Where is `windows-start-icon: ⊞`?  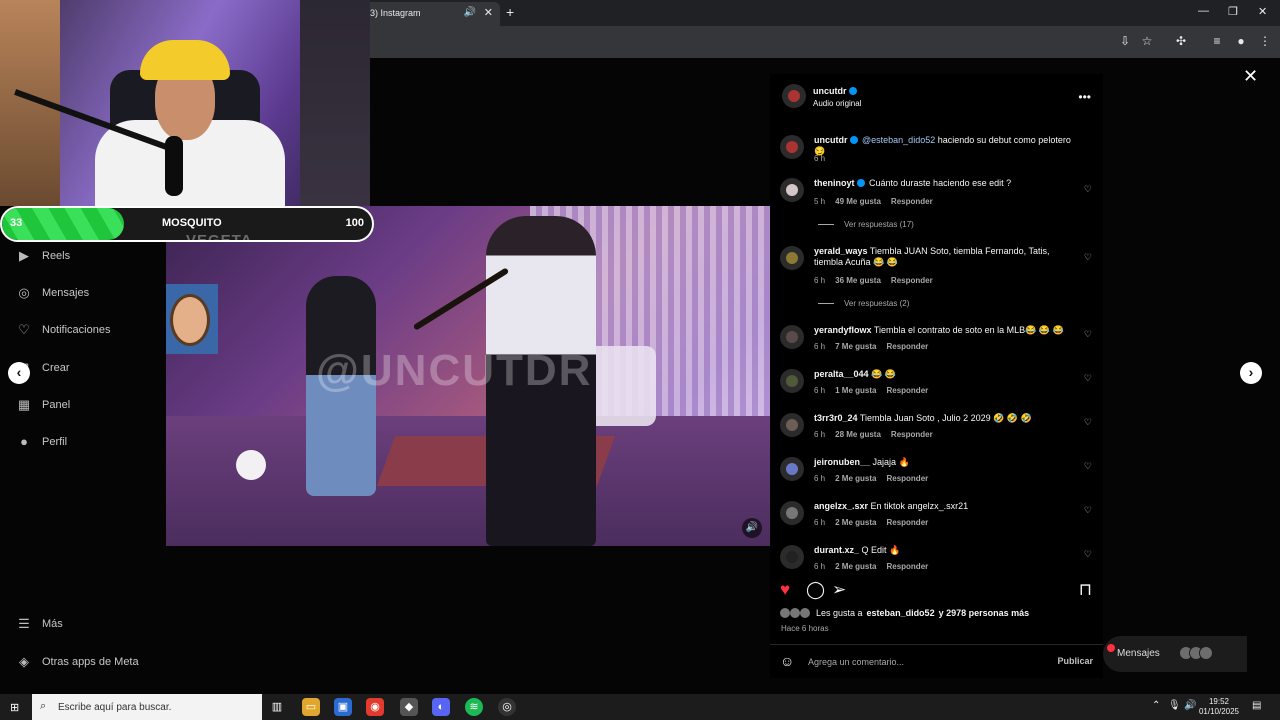 windows-start-icon: ⊞ is located at coordinates (14, 707).